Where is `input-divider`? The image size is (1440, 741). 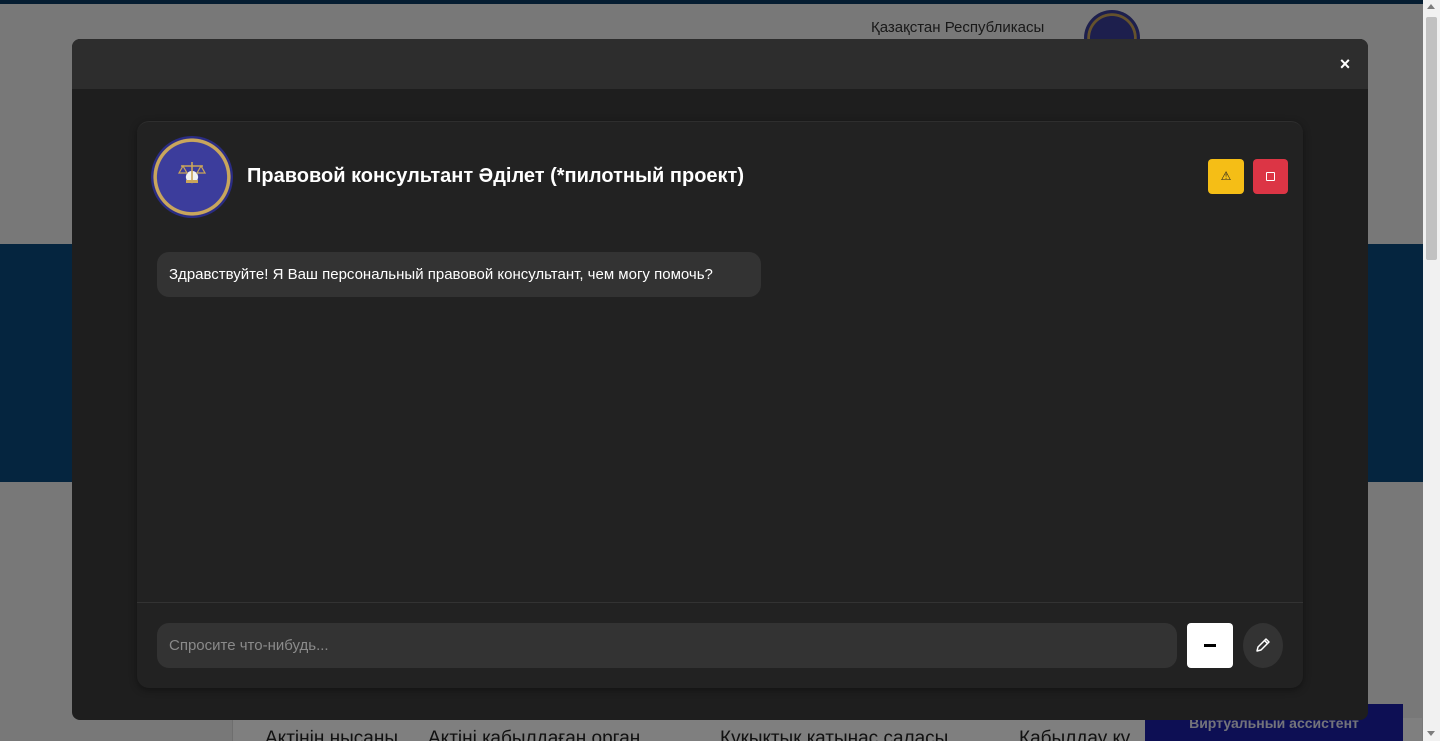
input-divider is located at coordinates (720, 602).